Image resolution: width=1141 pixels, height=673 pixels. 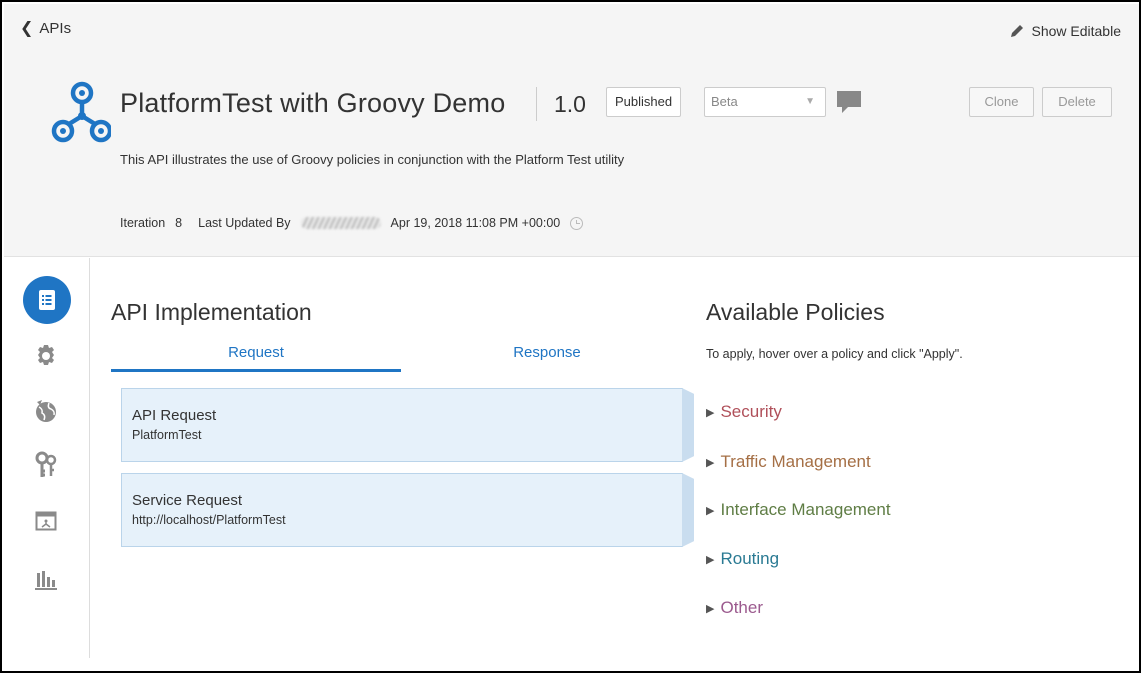 I want to click on last-updated-label: Last Updated By, so click(x=244, y=223).